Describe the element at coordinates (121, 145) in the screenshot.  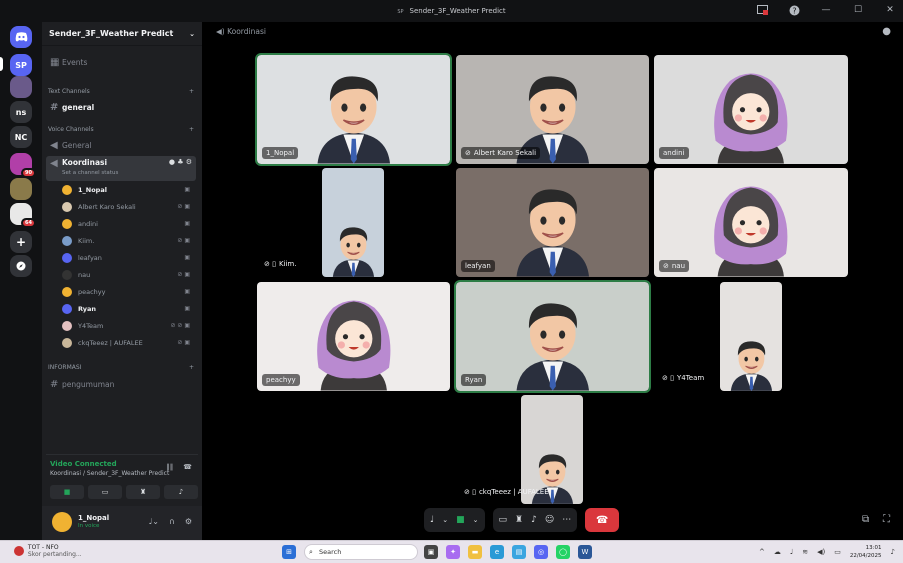
I see `voice-channel-general: ◀ General` at that location.